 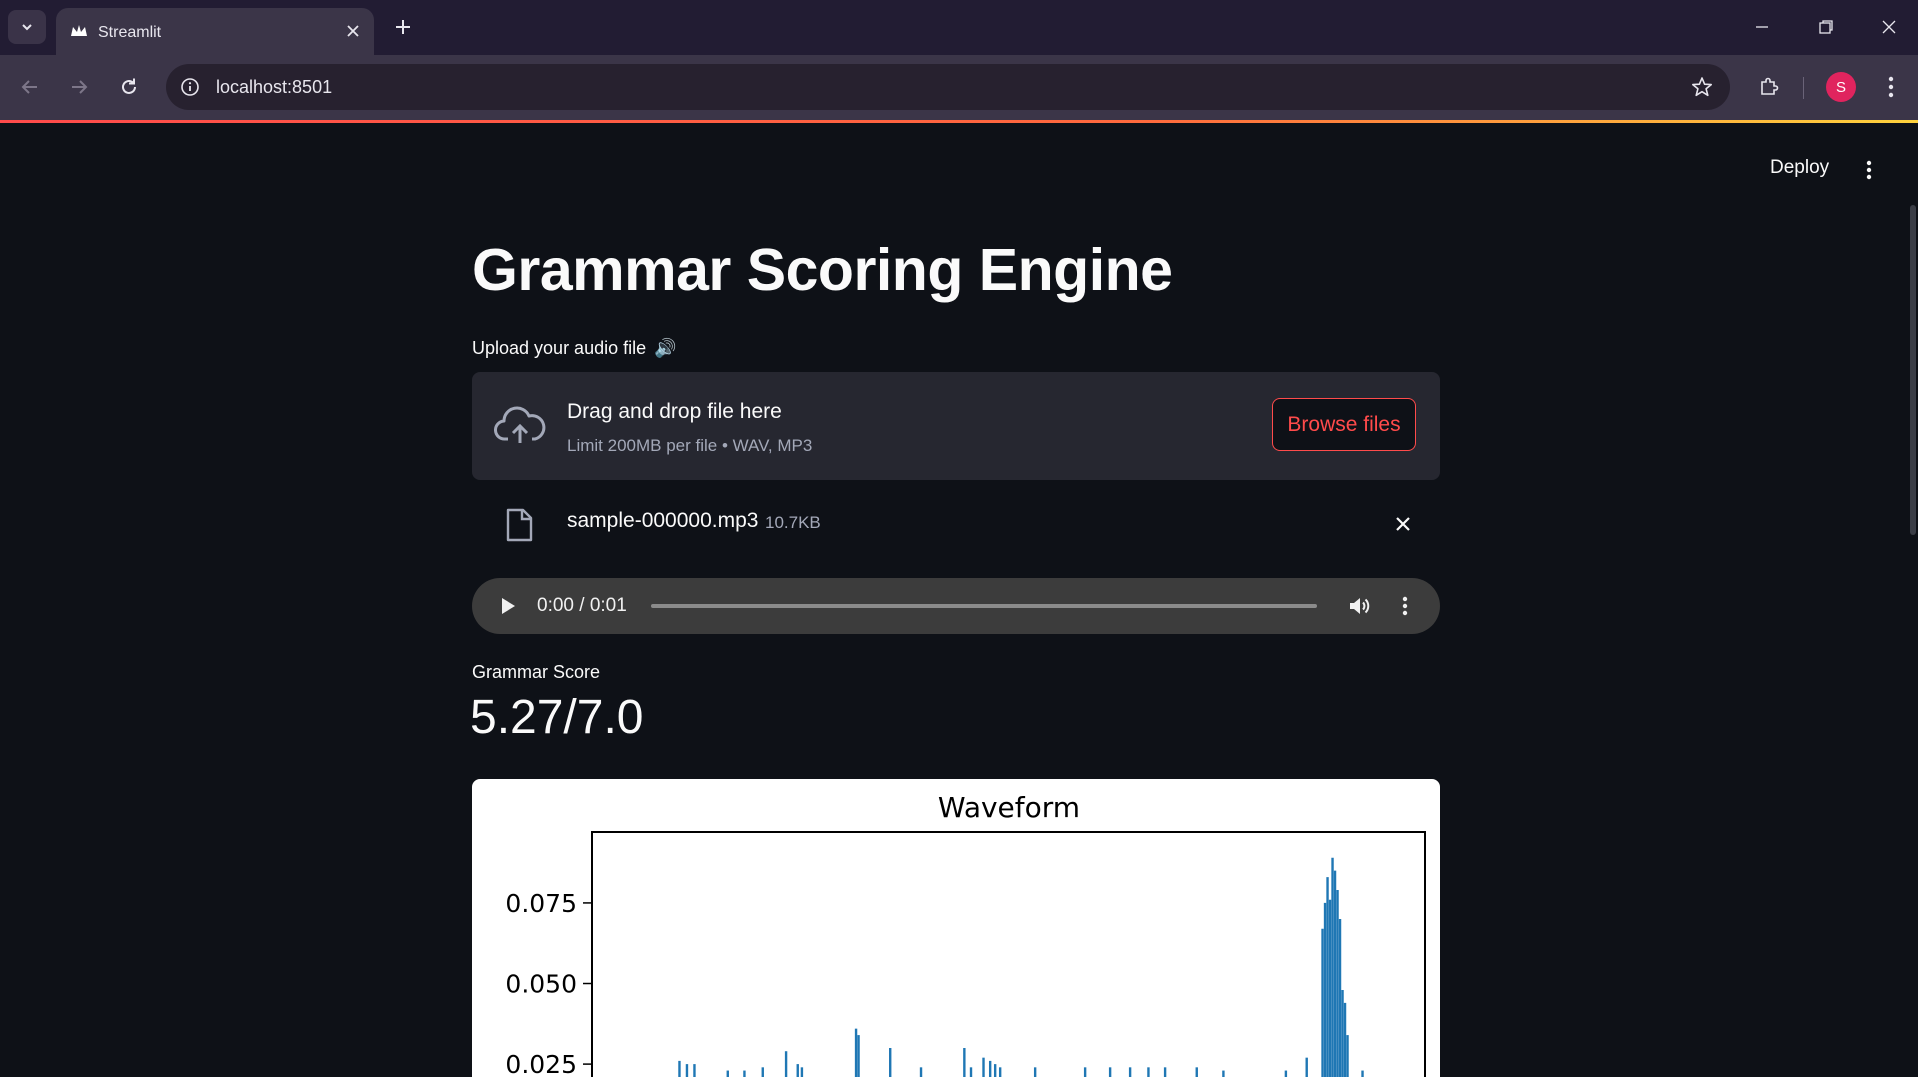 I want to click on waveform-chart: Waveform 0.025 0.050 0.075, so click(x=965, y=934).